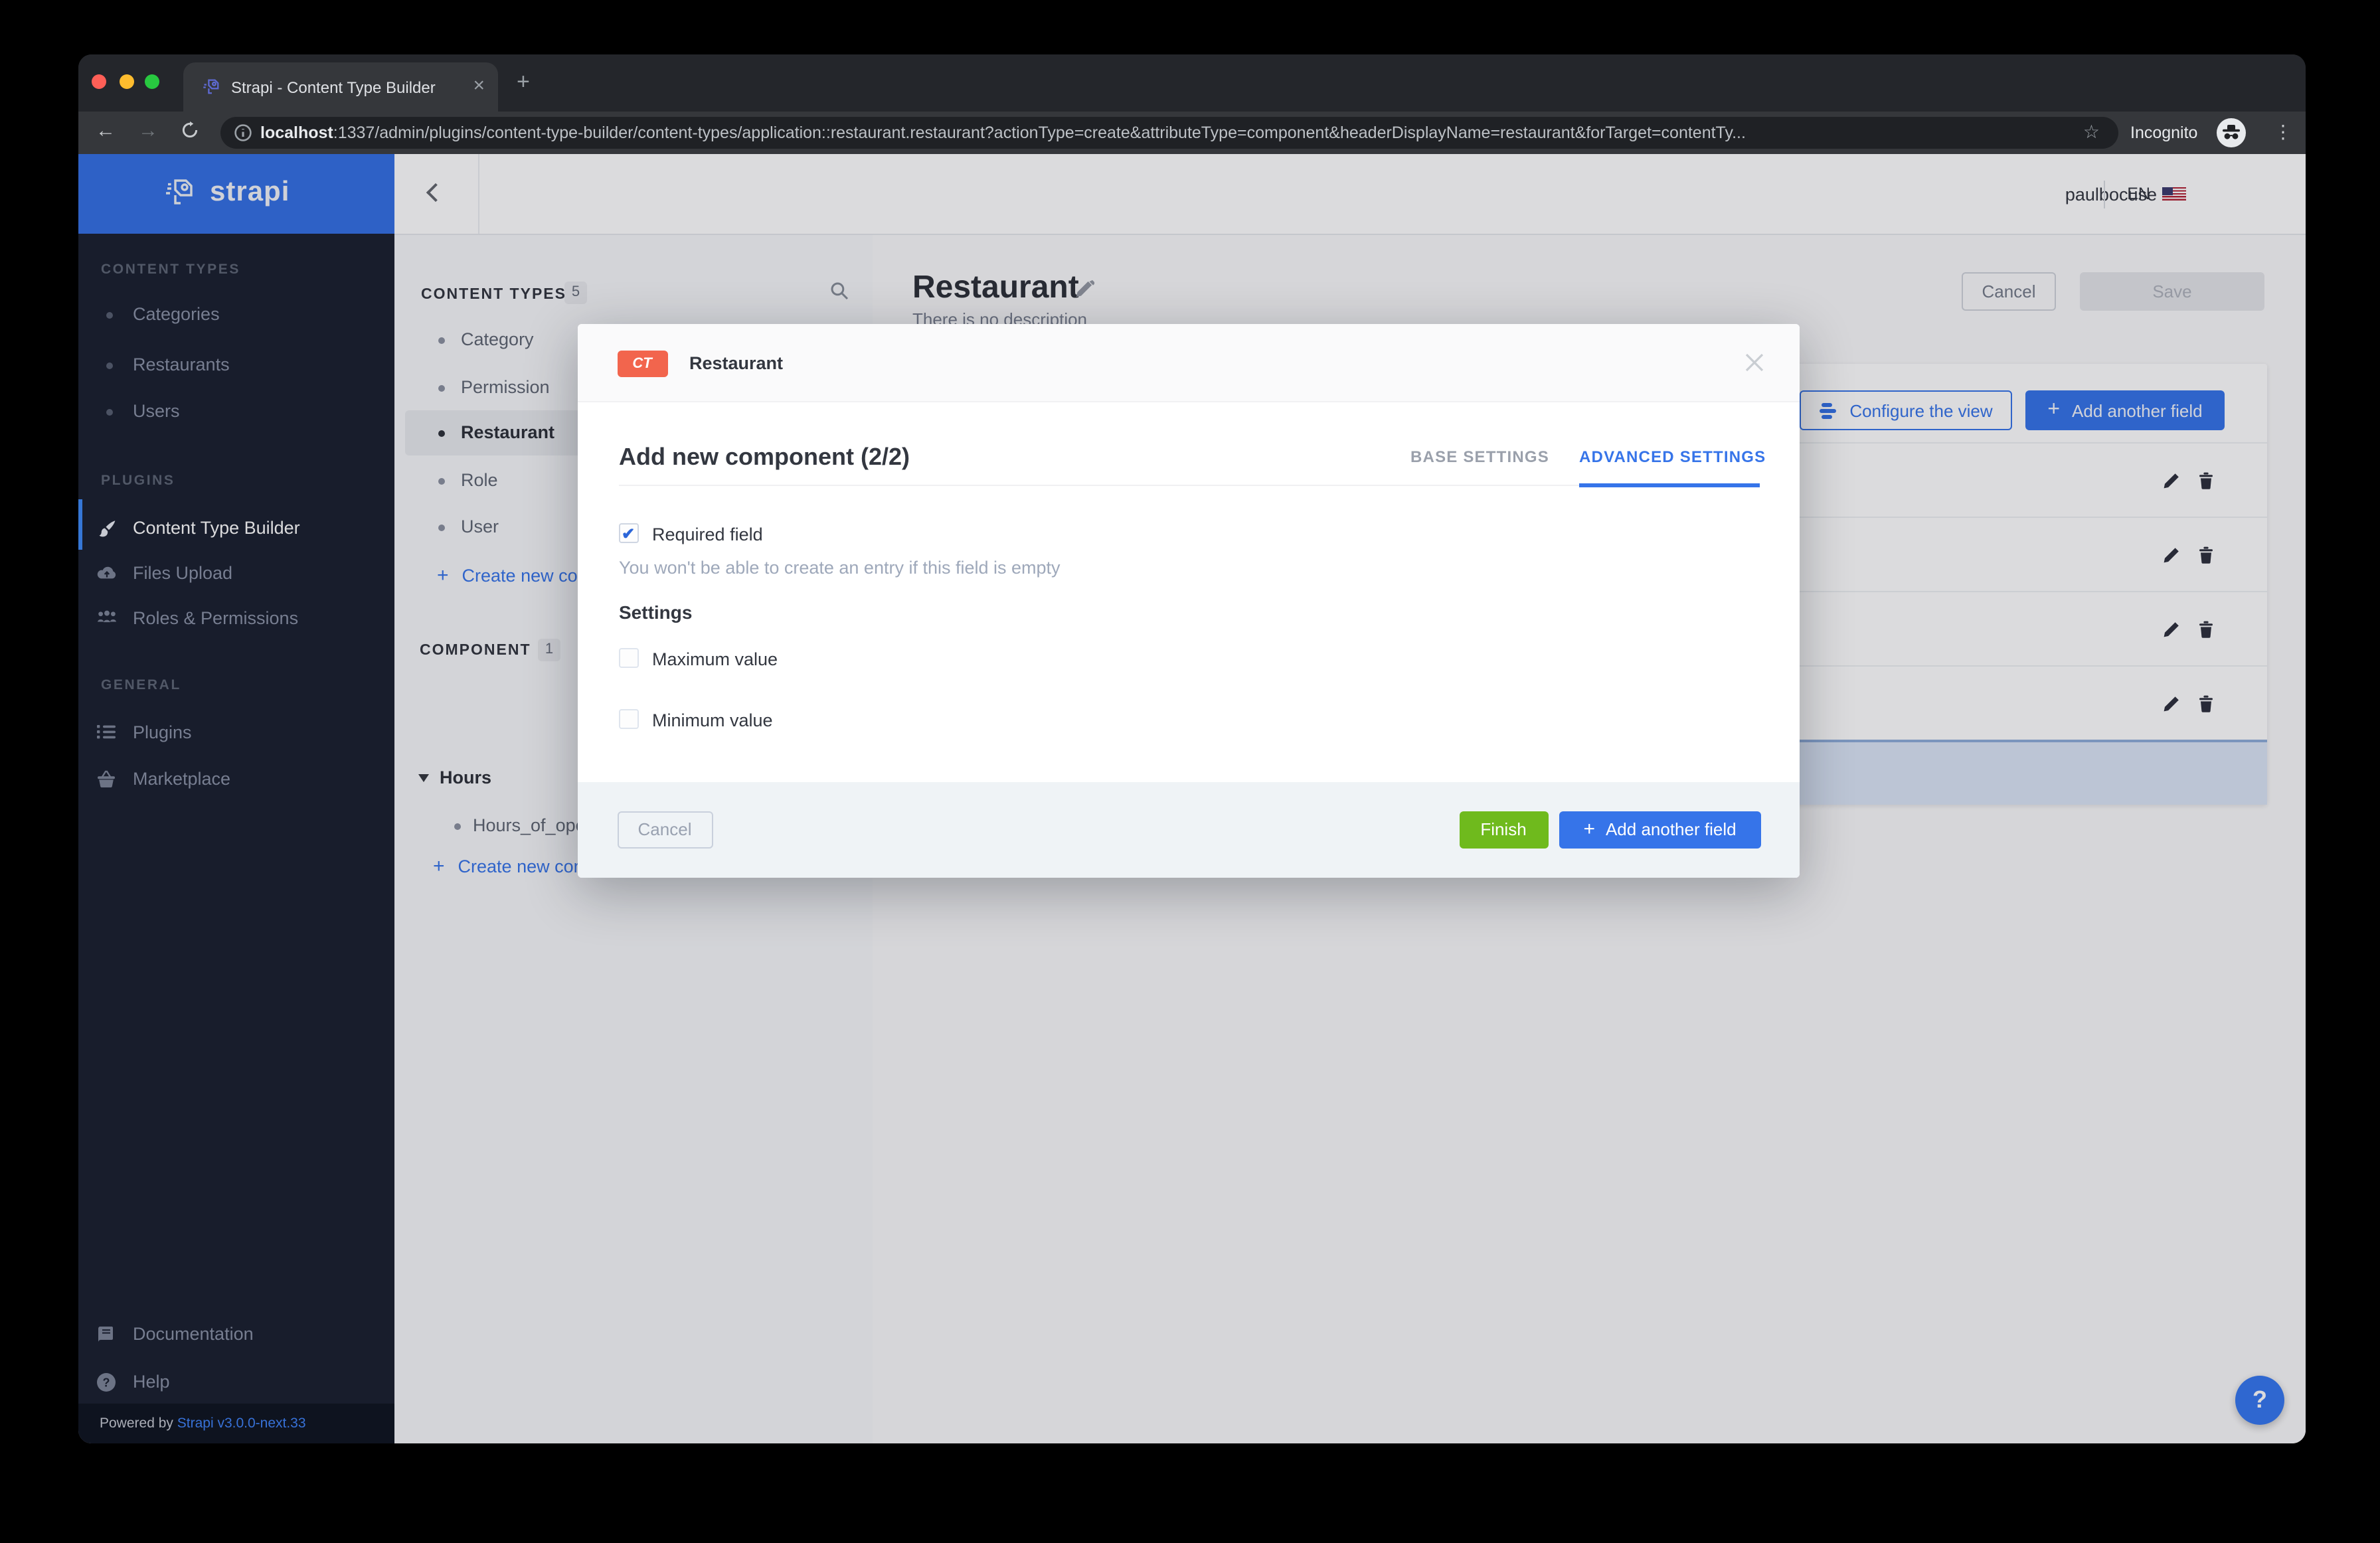 This screenshot has width=2380, height=1543. Describe the element at coordinates (1659, 830) in the screenshot. I see `modal-add-another-field-button: + Add another field` at that location.